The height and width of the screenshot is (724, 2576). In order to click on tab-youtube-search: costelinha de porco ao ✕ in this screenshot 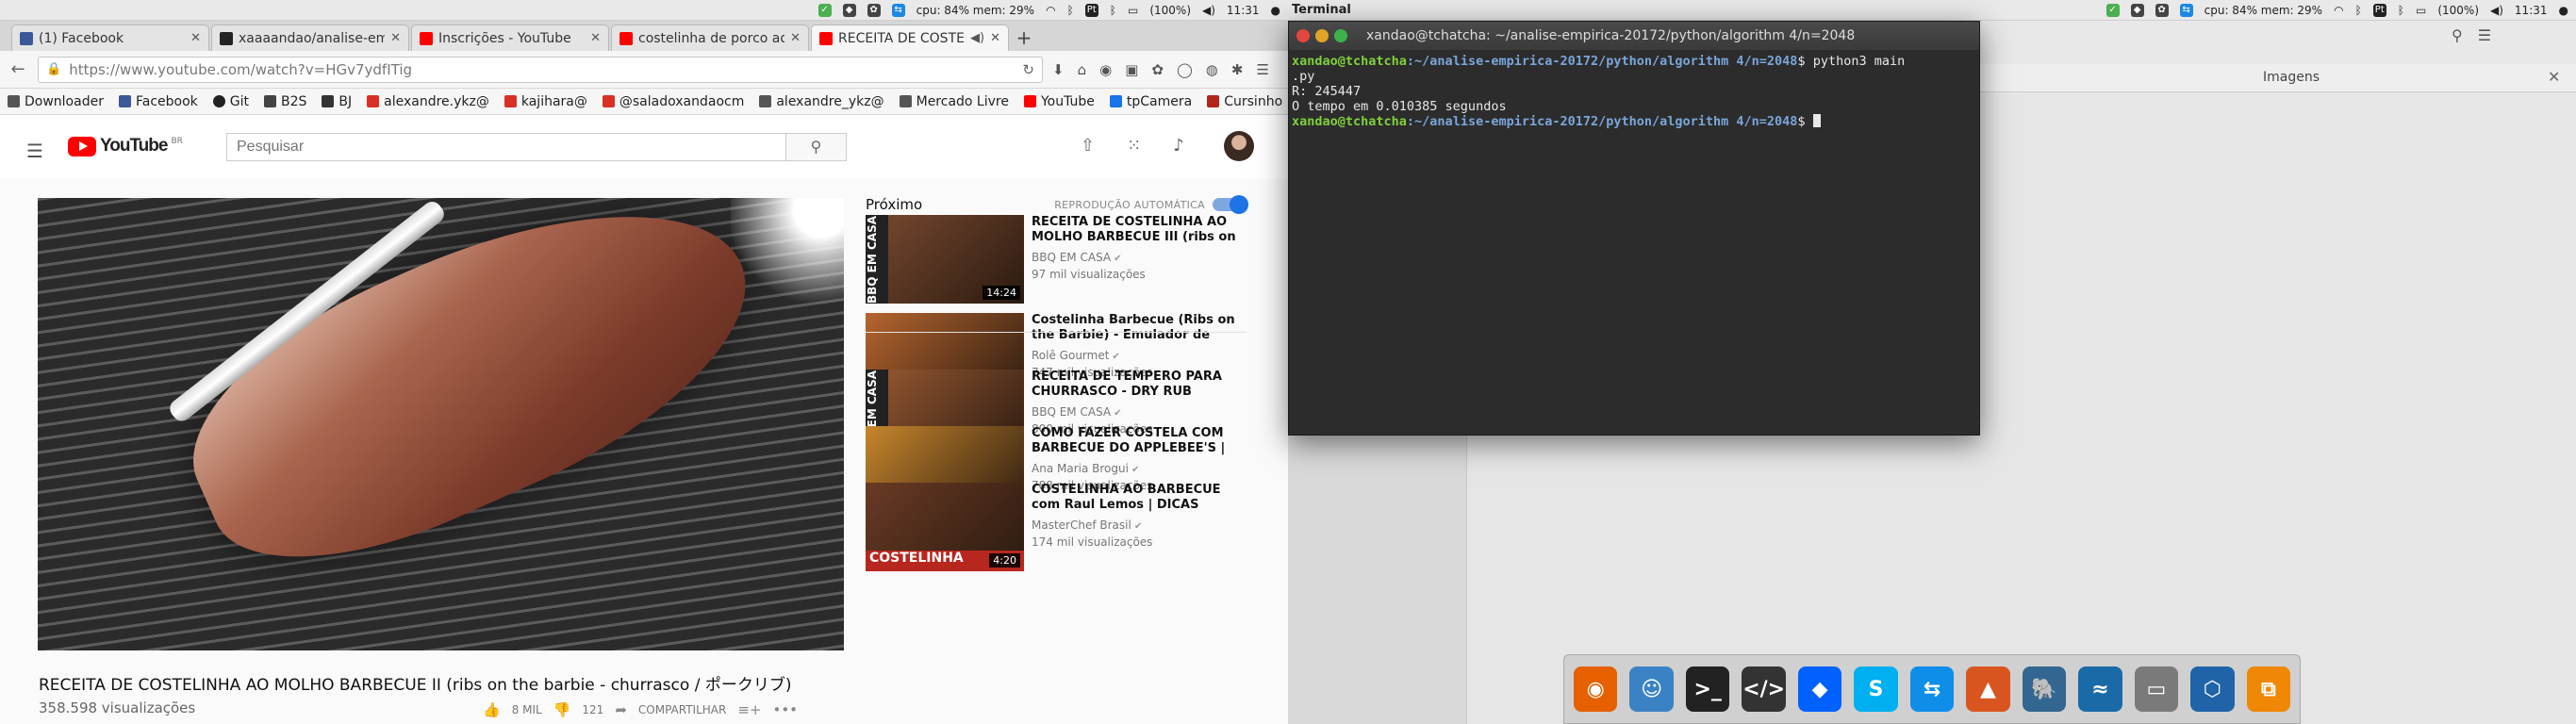, I will do `click(710, 38)`.